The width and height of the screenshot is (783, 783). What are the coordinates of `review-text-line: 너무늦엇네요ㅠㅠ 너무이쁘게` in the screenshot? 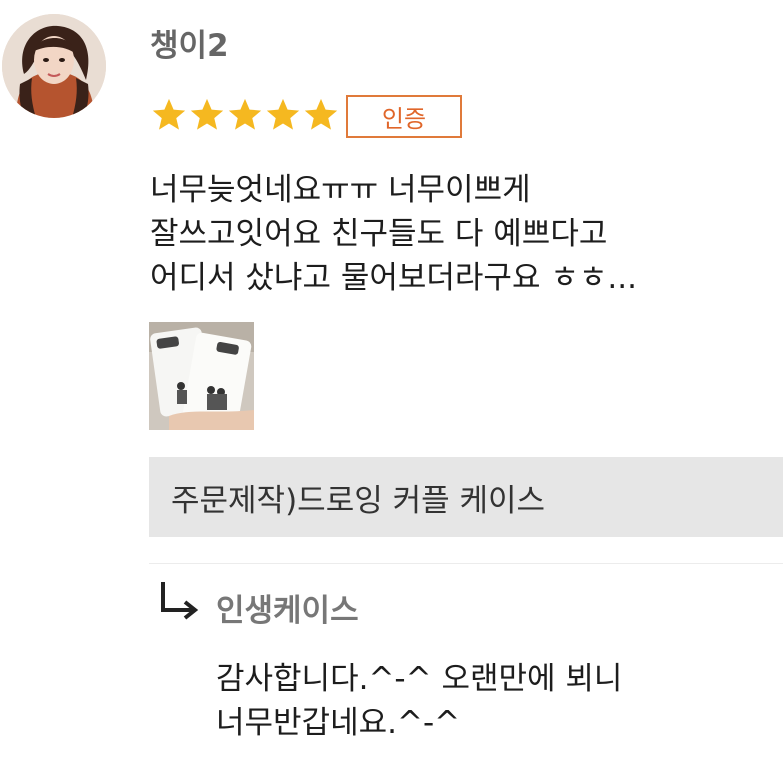 It's located at (340, 190).